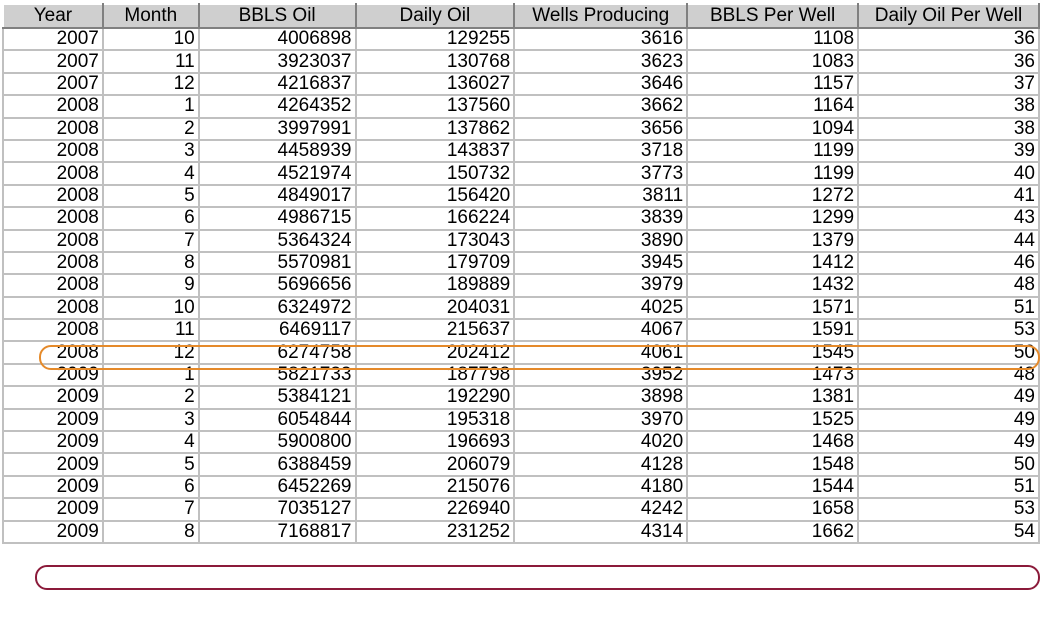  I want to click on cell-bbls-oil: 4849017, so click(277, 196).